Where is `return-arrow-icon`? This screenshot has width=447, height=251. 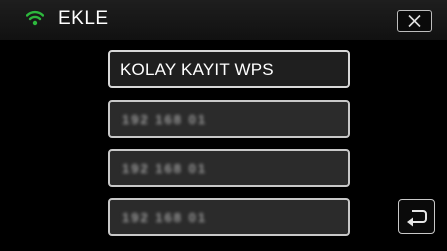
return-arrow-icon is located at coordinates (417, 218).